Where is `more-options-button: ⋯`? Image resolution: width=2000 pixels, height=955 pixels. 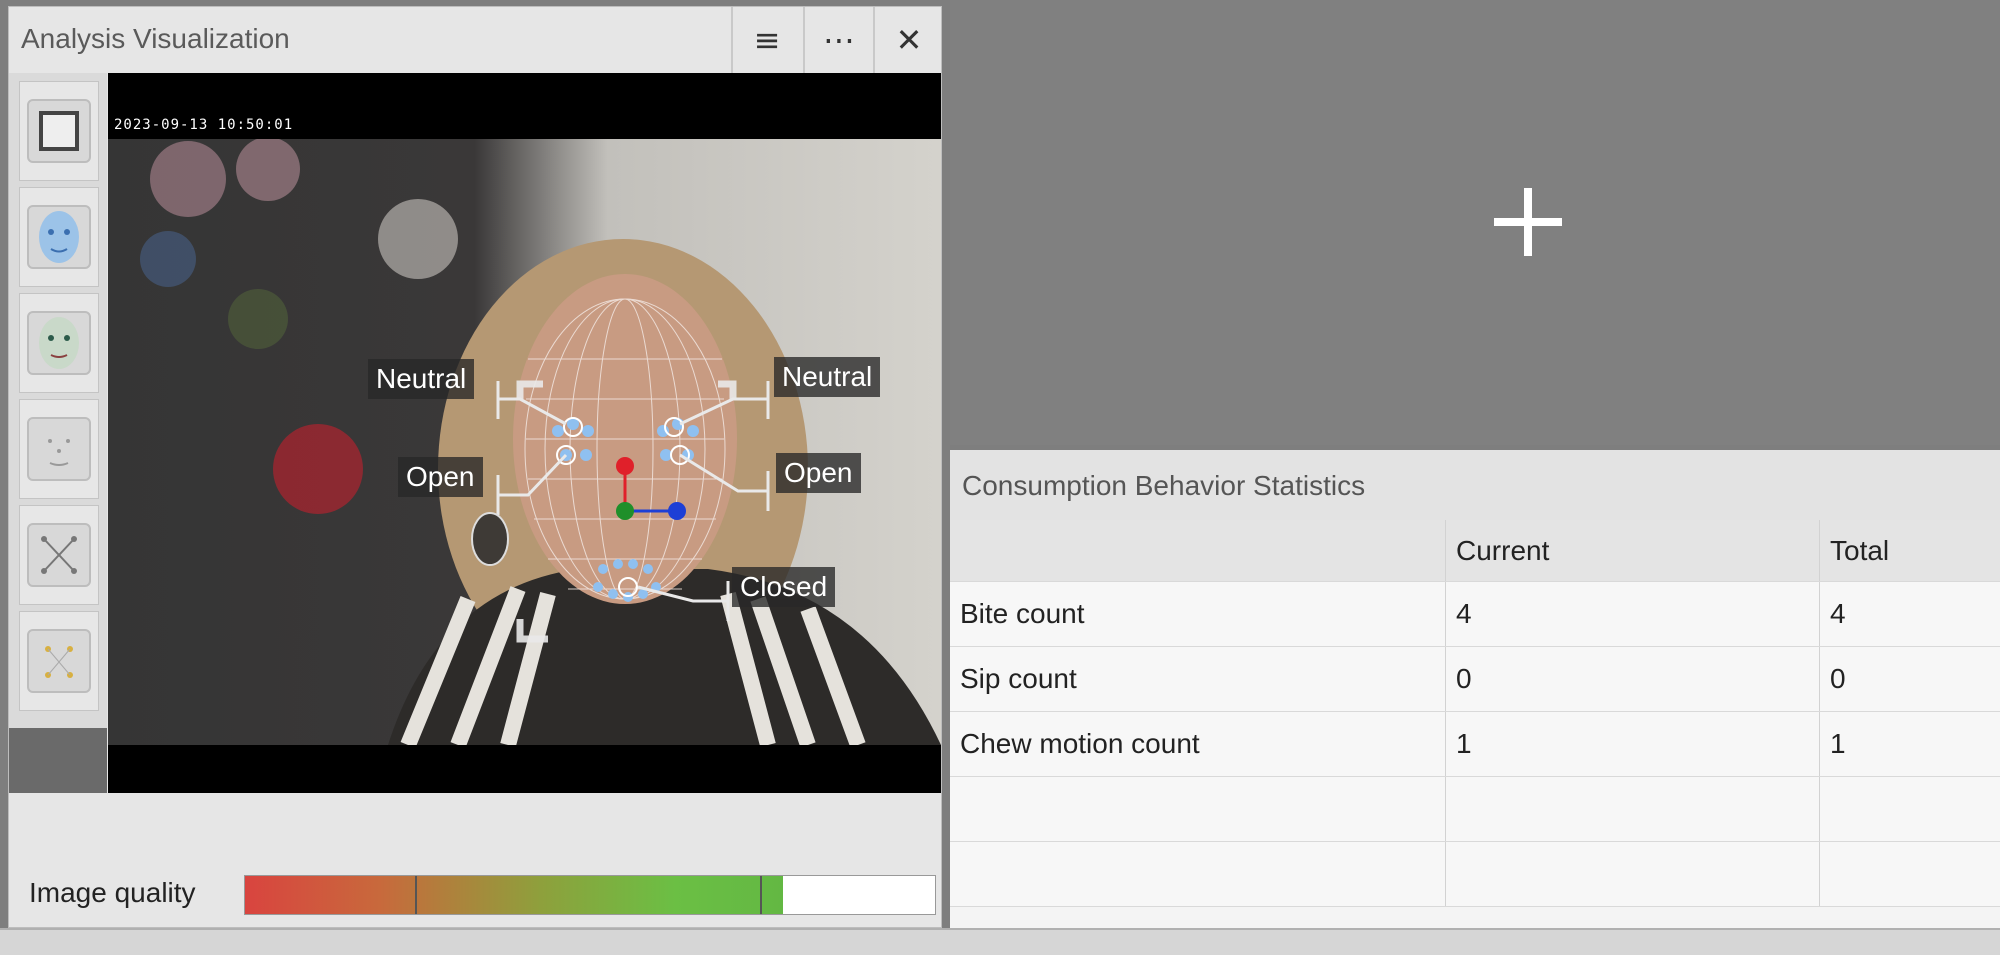
more-options-button: ⋯ is located at coordinates (838, 40).